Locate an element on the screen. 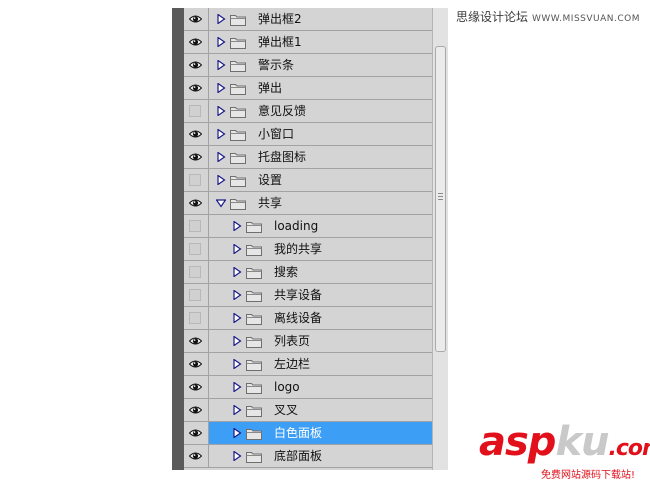 The width and height of the screenshot is (650, 486). aspku-logo: aspku.com 免费网站源码下载站! is located at coordinates (564, 450).